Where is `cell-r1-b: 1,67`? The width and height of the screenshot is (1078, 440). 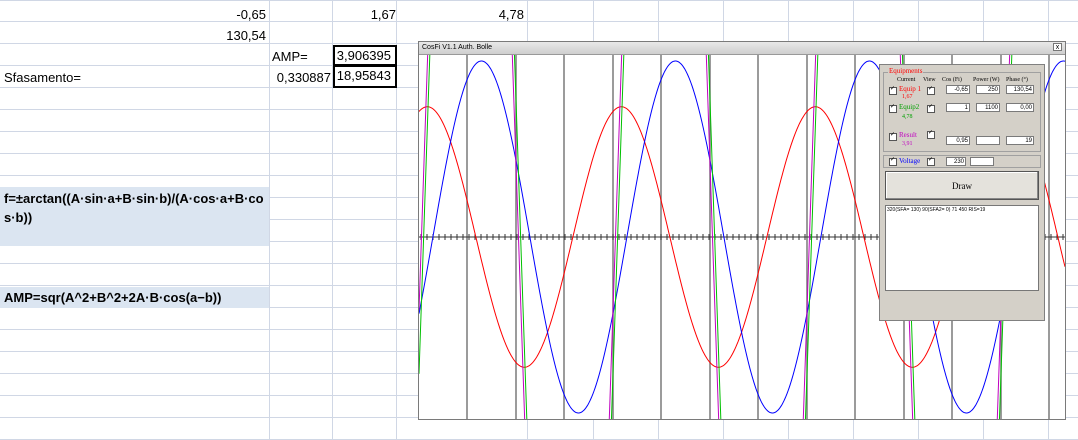
cell-r1-b: 1,67 is located at coordinates (348, 14).